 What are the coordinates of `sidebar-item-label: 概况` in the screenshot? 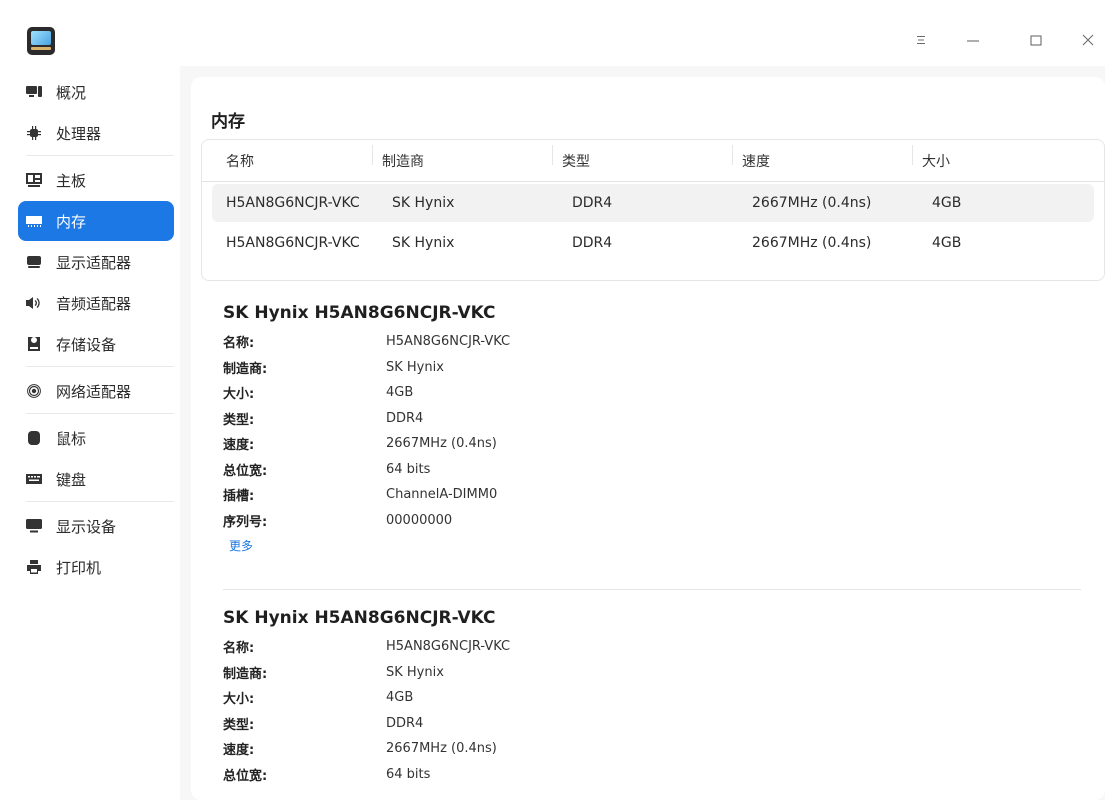 It's located at (71, 92).